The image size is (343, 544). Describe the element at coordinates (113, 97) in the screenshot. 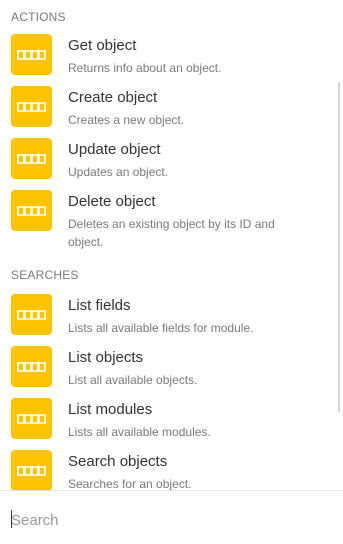

I see `module-title: Create object` at that location.